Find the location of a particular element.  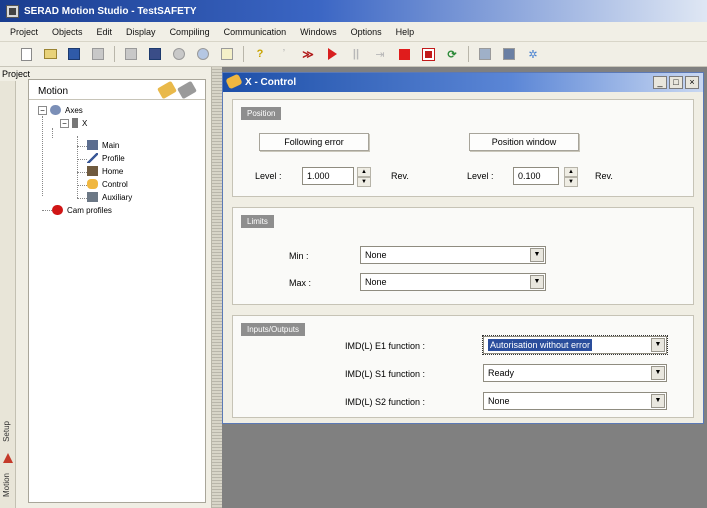

menu-windows: Windows is located at coordinates (318, 32).